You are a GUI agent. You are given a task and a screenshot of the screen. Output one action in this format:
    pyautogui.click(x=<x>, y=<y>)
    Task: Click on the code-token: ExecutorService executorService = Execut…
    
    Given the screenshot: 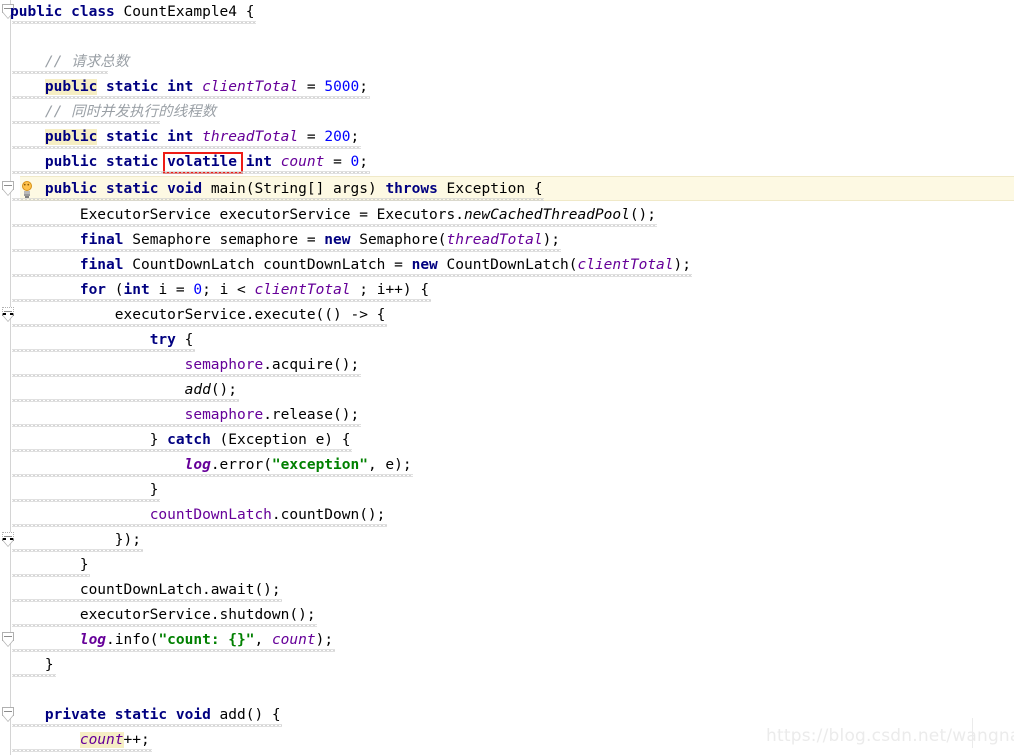 What is the action you would take?
    pyautogui.click(x=271, y=215)
    